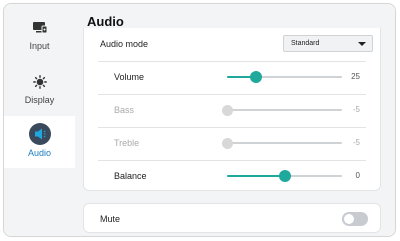  I want to click on bass-slider, so click(282, 110).